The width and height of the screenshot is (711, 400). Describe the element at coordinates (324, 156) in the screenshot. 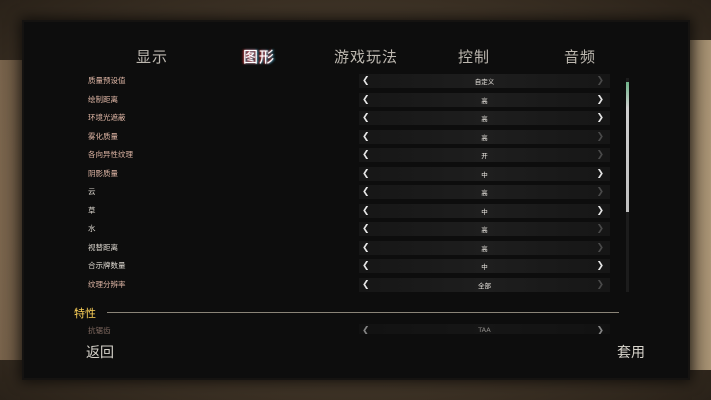

I see `setting-row-anisotropic: 各向异性纹理 ❮ 开 ❯` at that location.